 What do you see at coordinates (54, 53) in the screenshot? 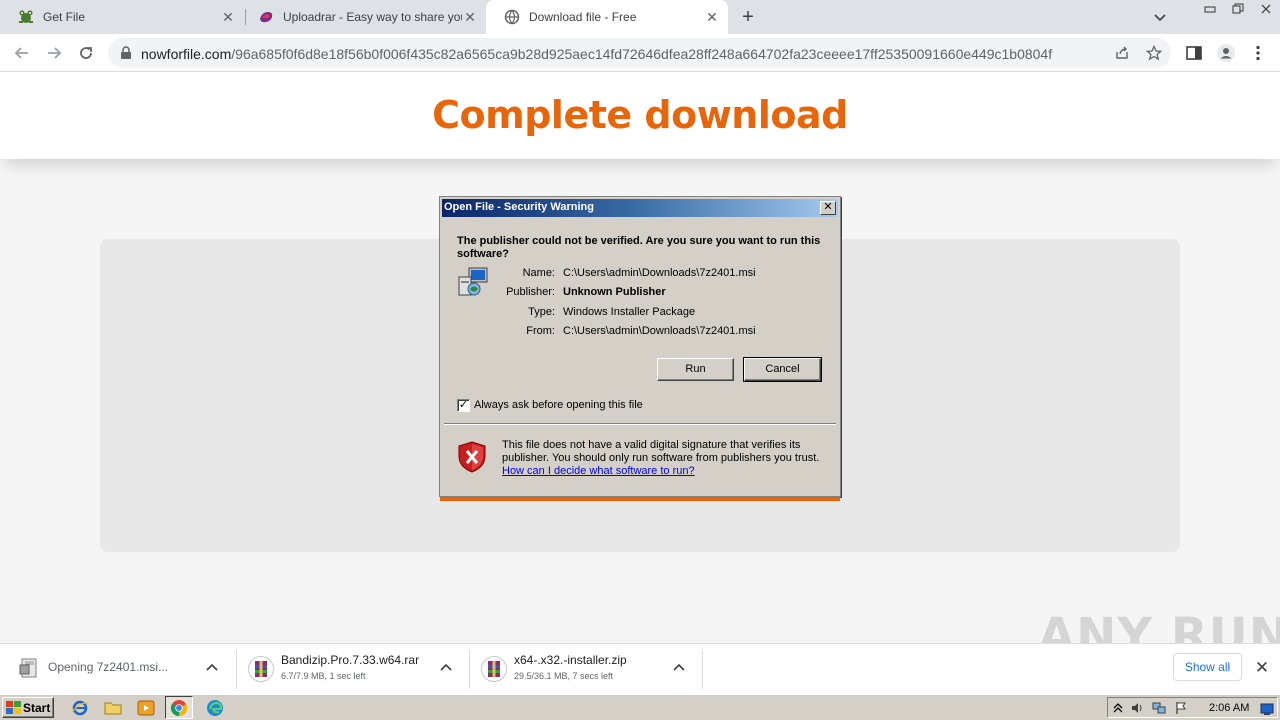
I see `forward-arrow-icon` at bounding box center [54, 53].